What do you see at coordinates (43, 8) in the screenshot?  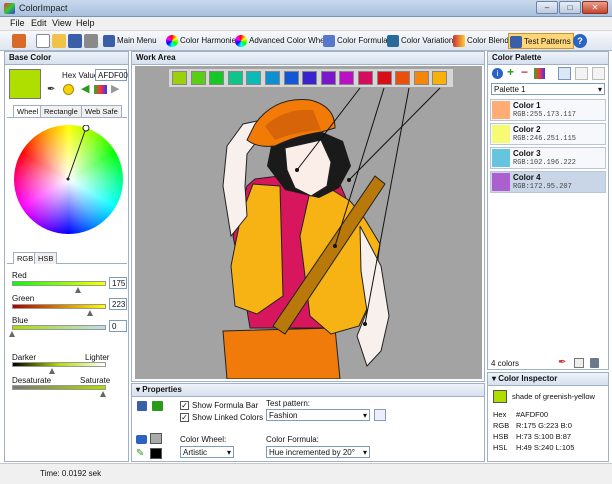 I see `window-title: ColorImpact` at bounding box center [43, 8].